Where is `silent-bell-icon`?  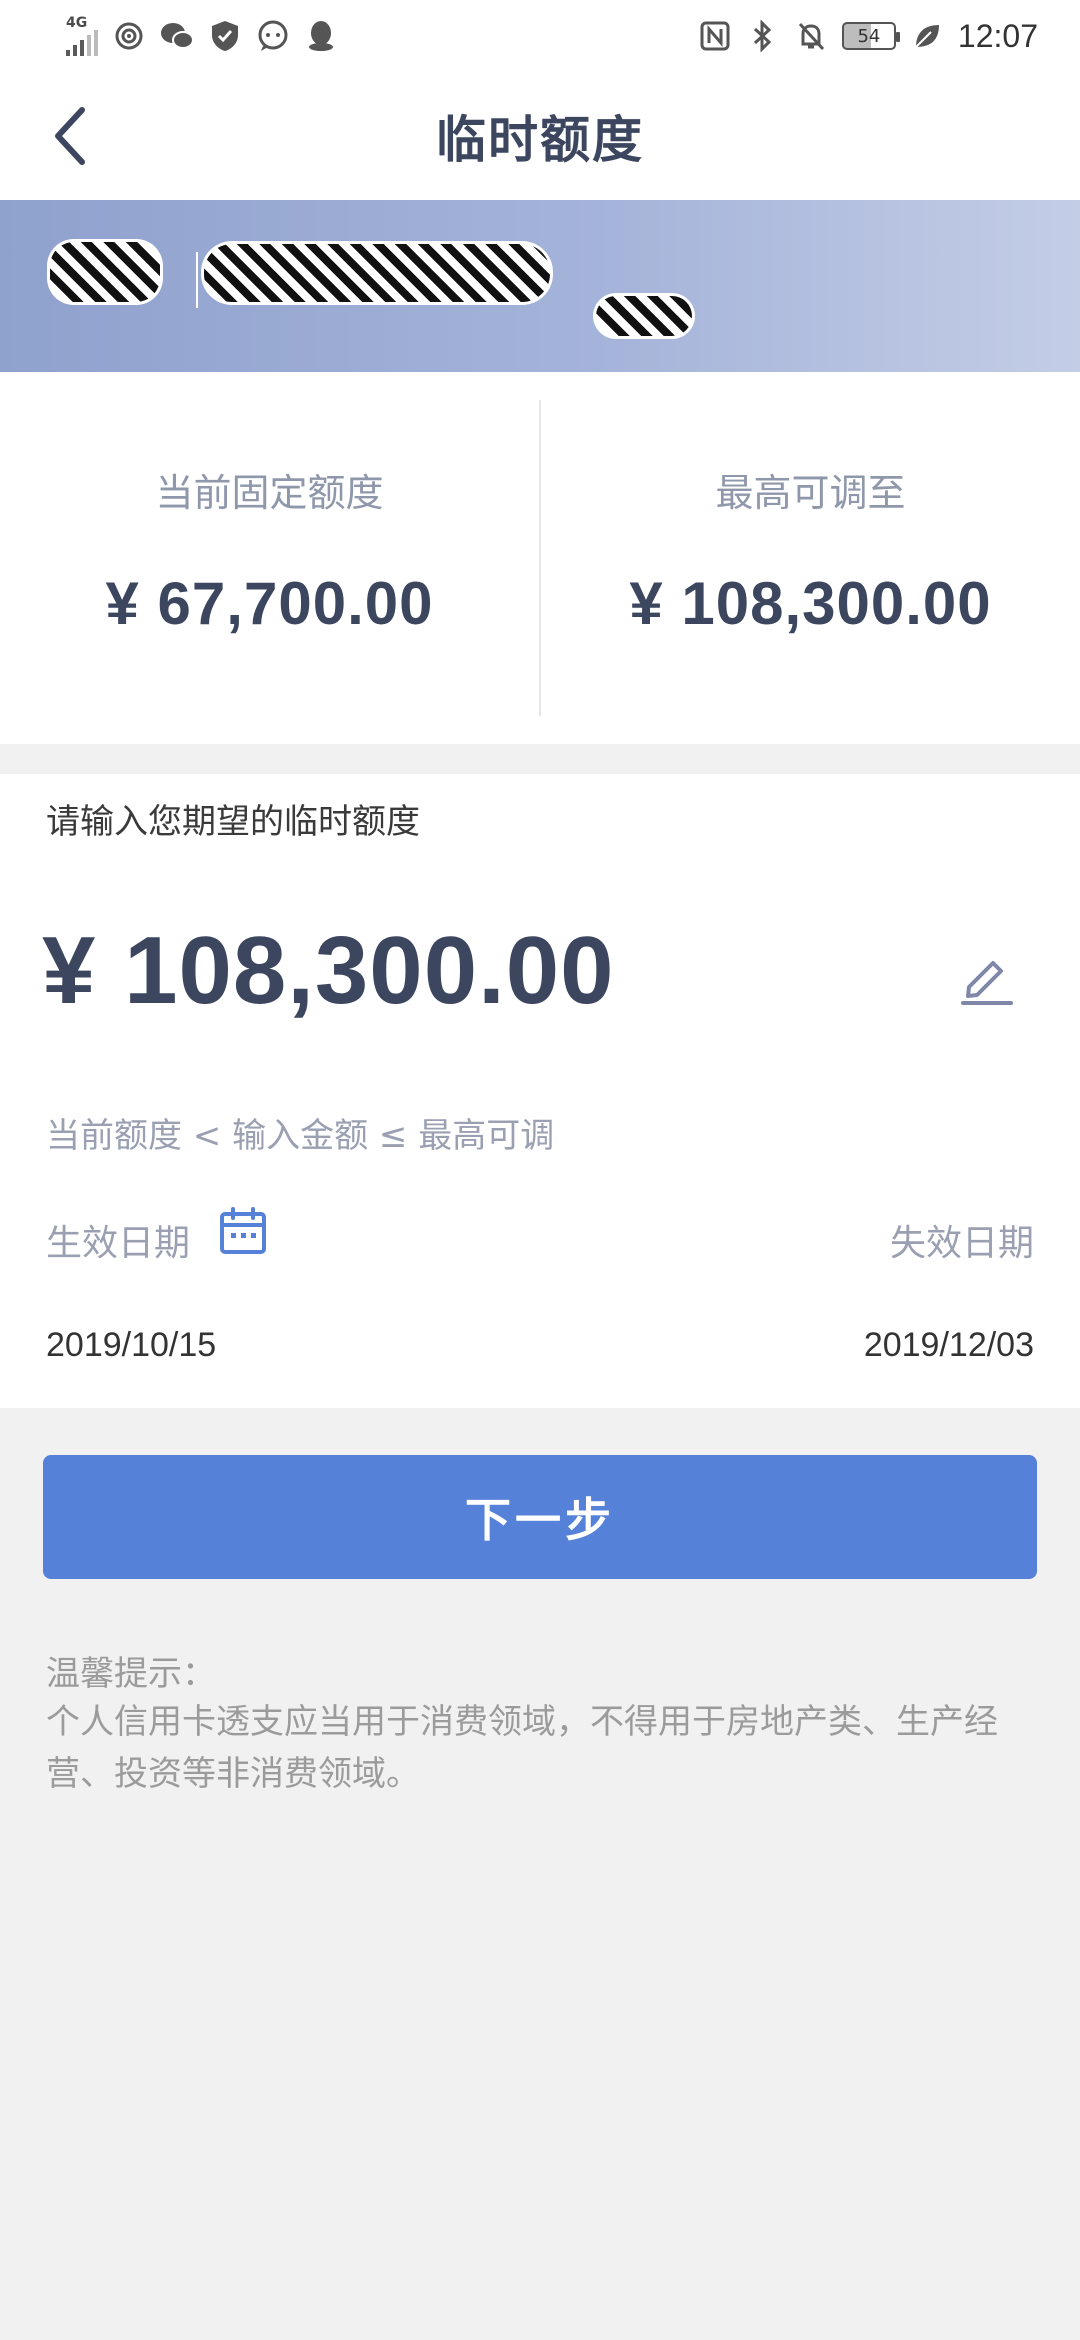
silent-bell-icon is located at coordinates (811, 36).